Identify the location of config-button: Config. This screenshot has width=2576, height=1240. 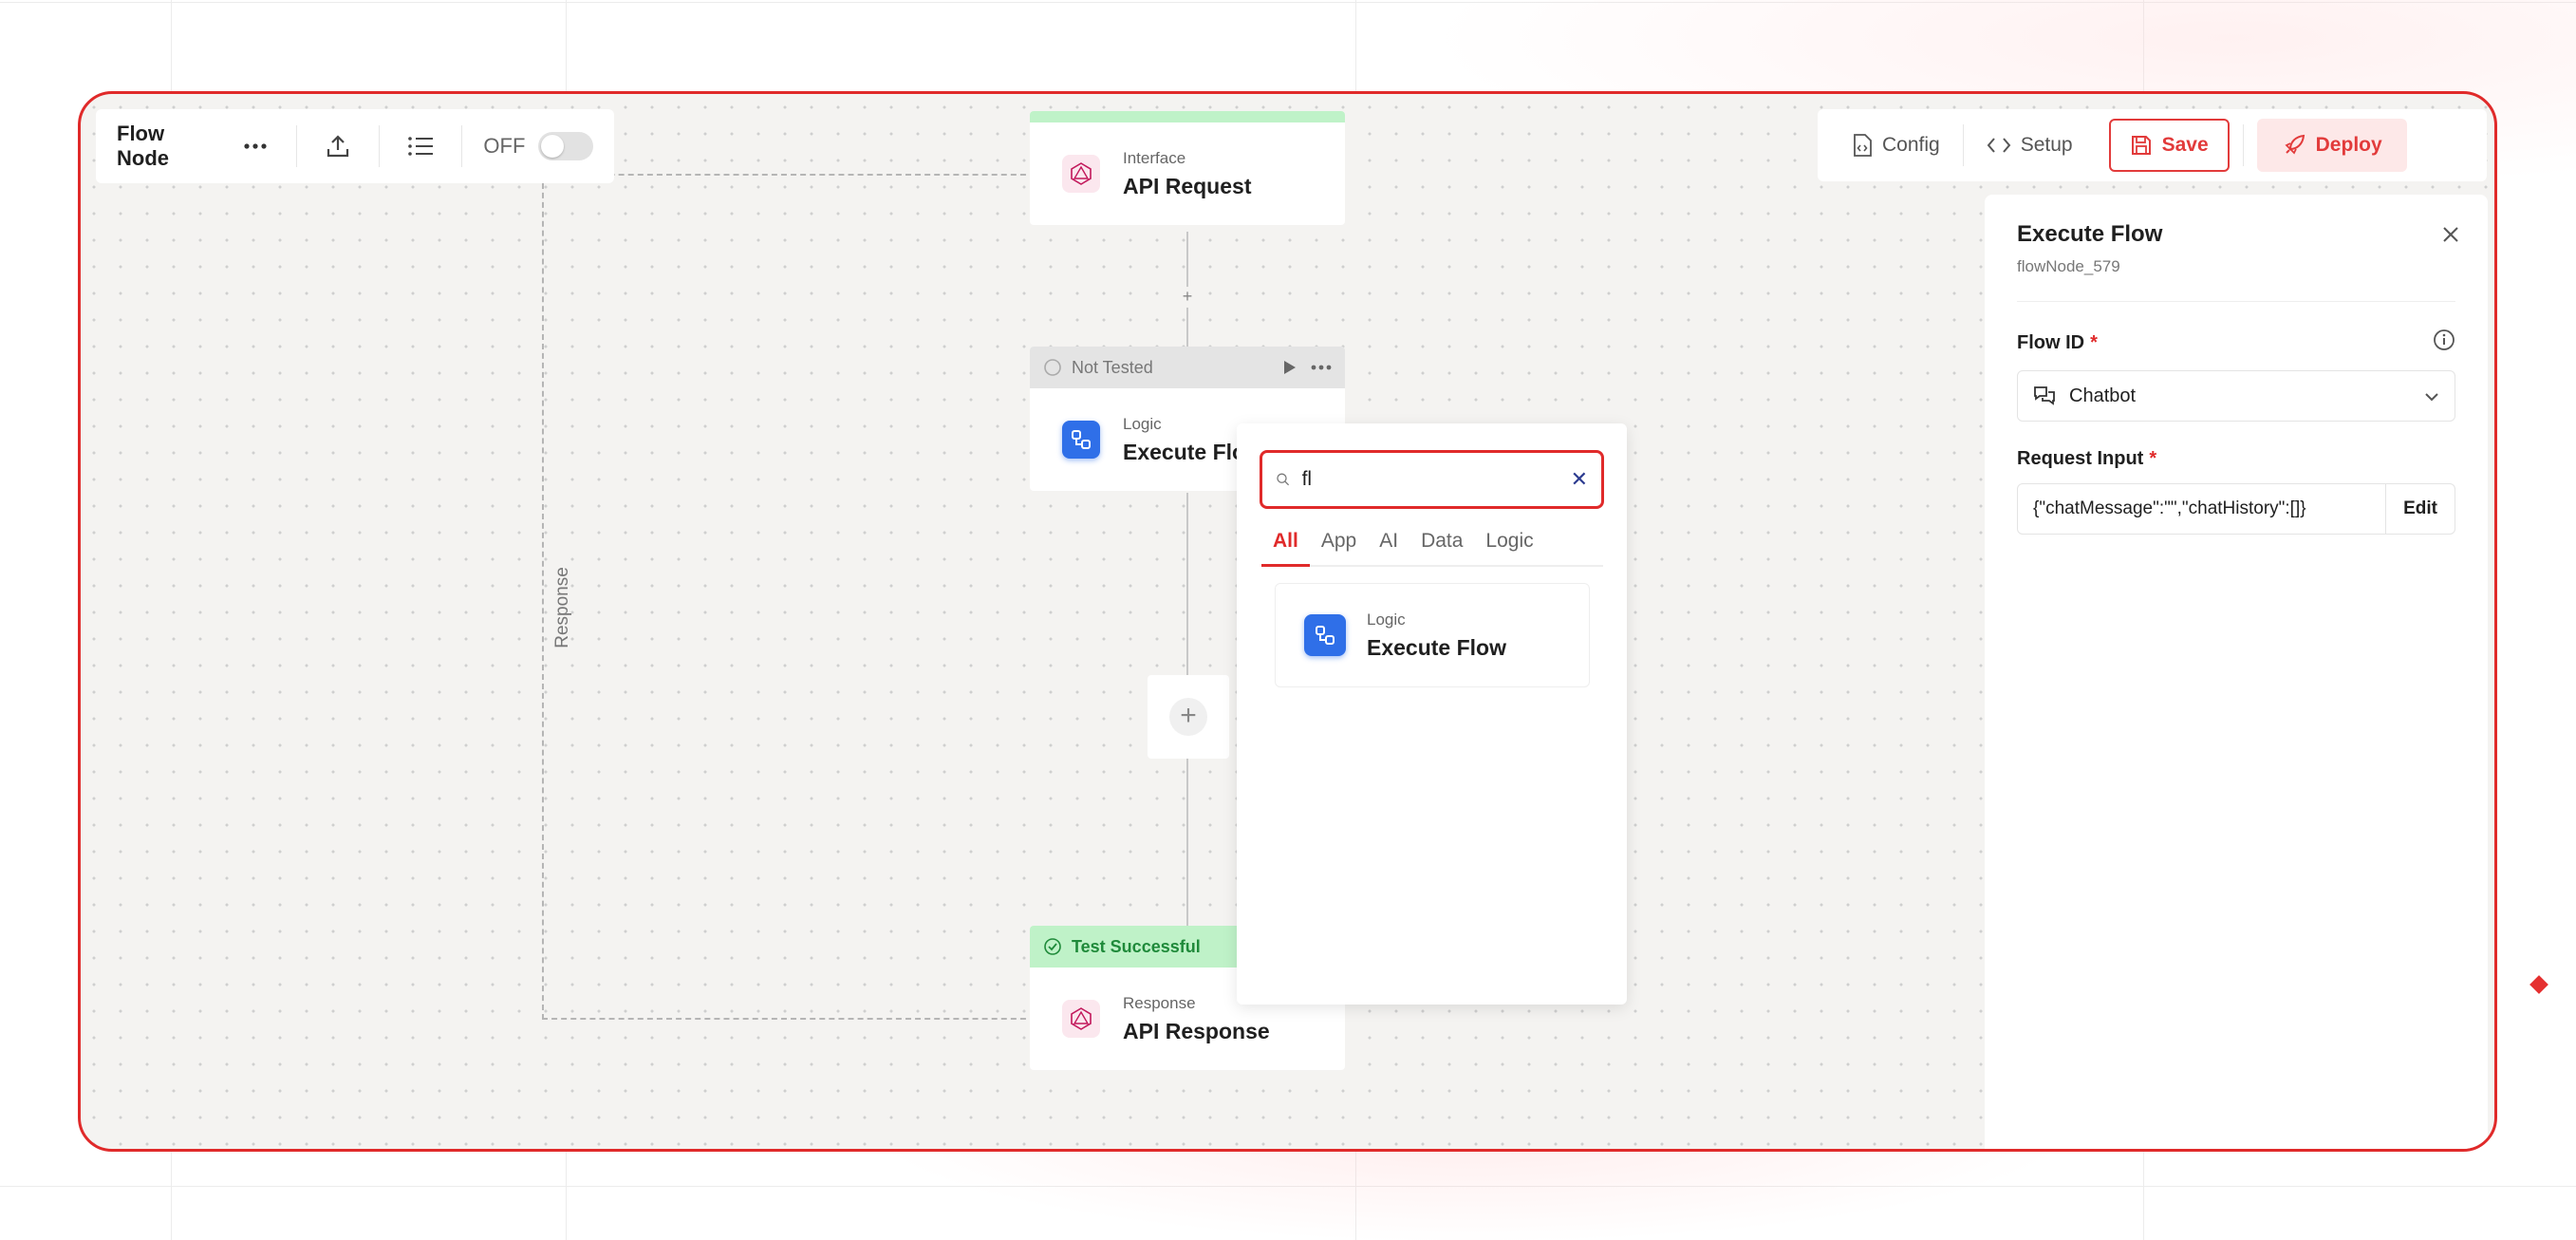
(1896, 145).